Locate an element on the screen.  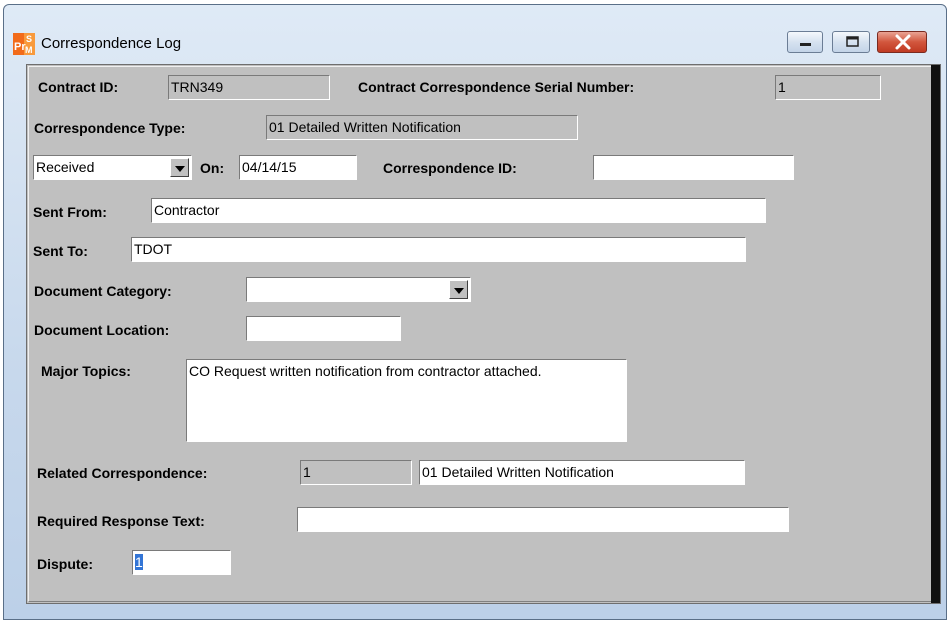
document-location-label: Document Location: is located at coordinates (102, 330).